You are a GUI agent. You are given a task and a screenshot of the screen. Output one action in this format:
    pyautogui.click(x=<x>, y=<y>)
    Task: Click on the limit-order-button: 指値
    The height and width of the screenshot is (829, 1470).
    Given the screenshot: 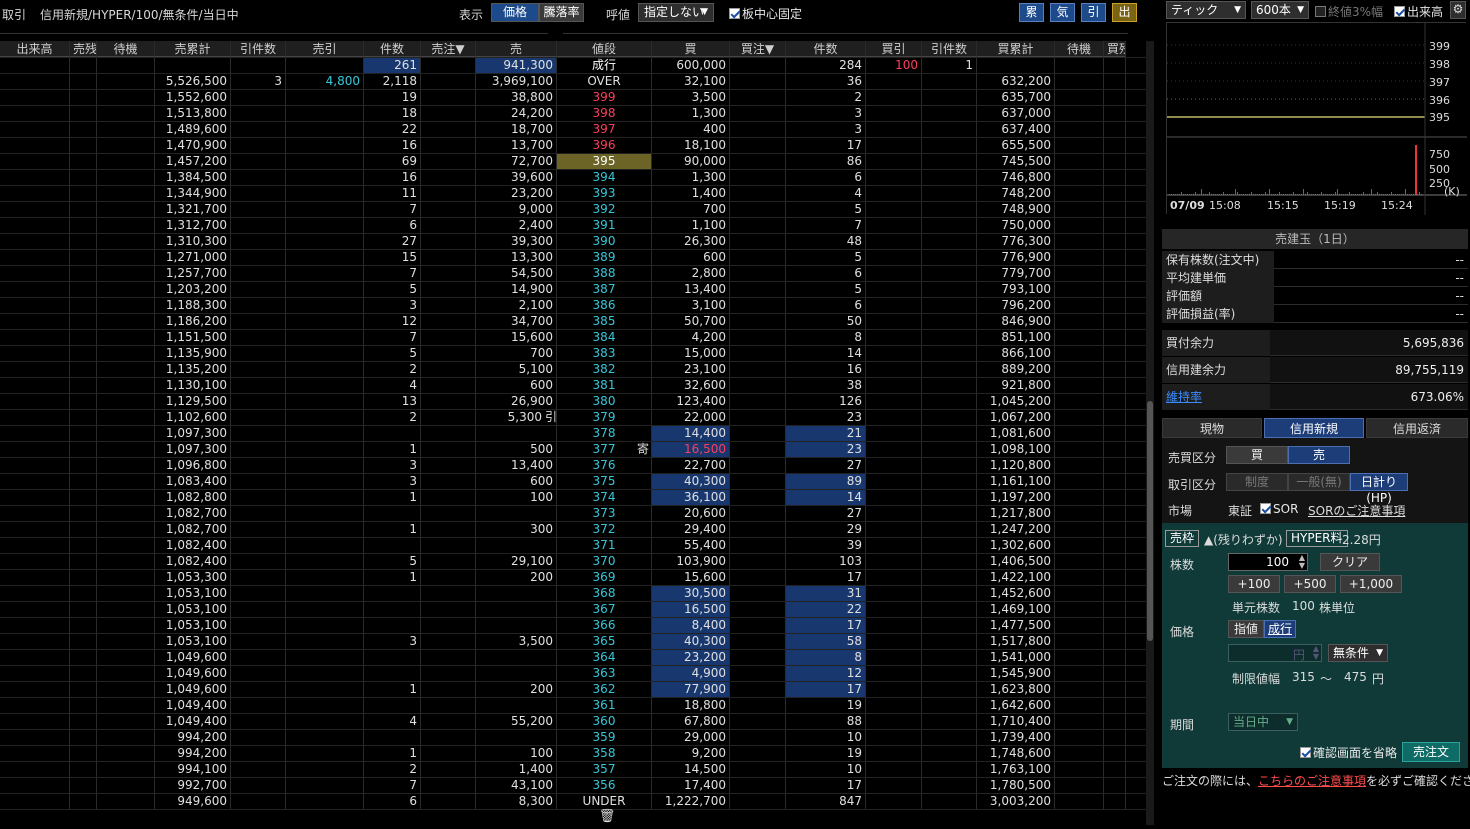 What is the action you would take?
    pyautogui.click(x=1246, y=629)
    